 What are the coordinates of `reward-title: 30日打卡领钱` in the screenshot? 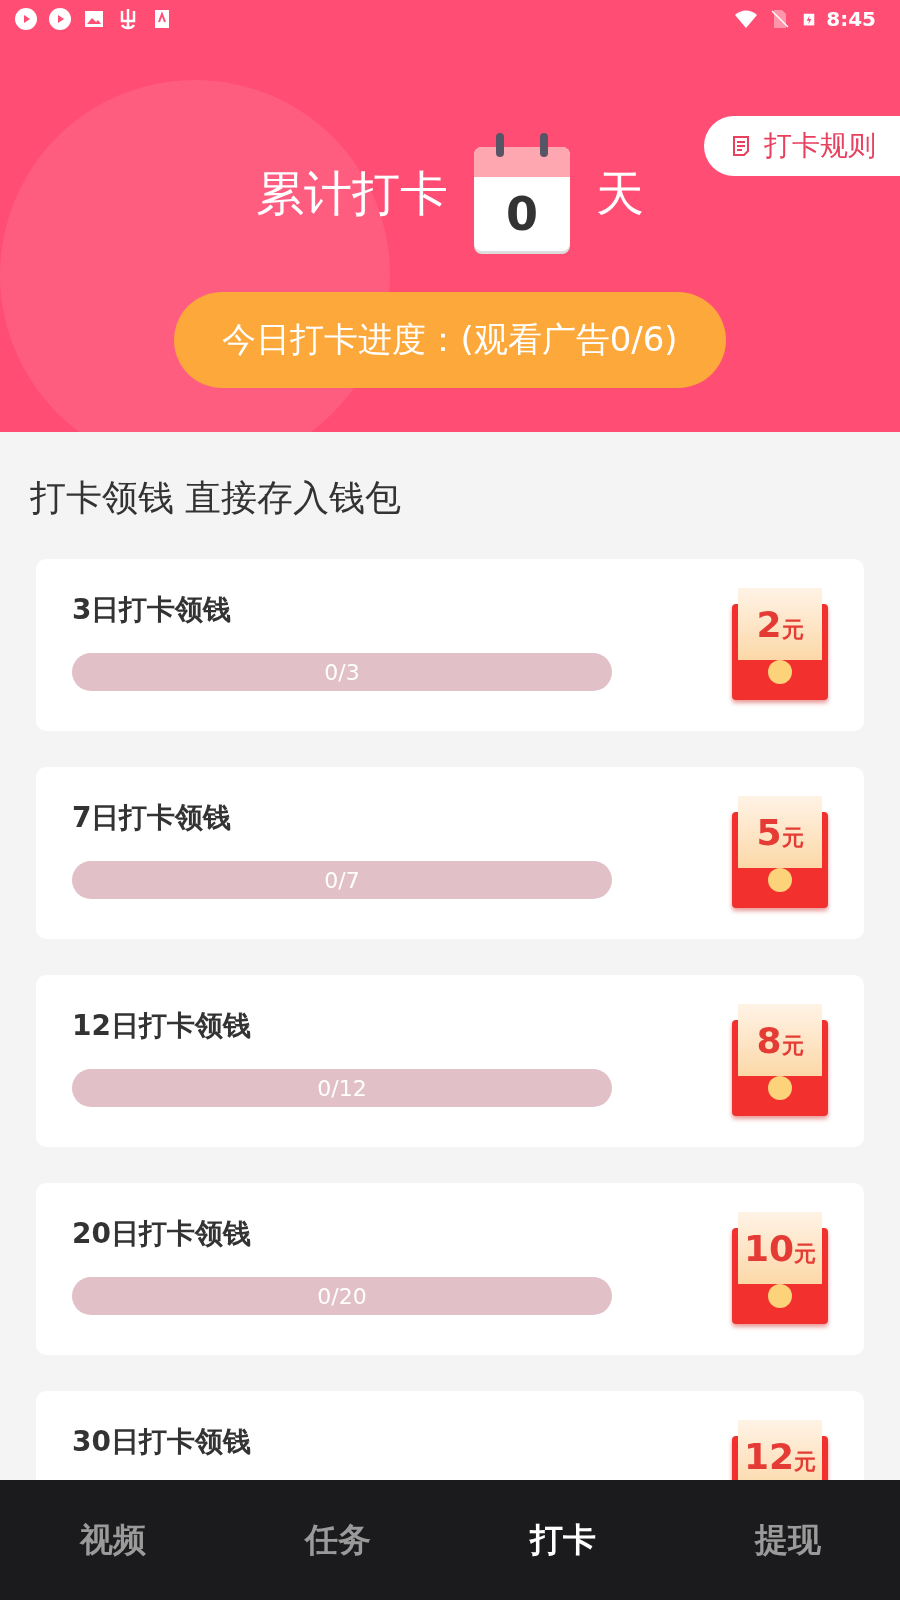 It's located at (162, 1442).